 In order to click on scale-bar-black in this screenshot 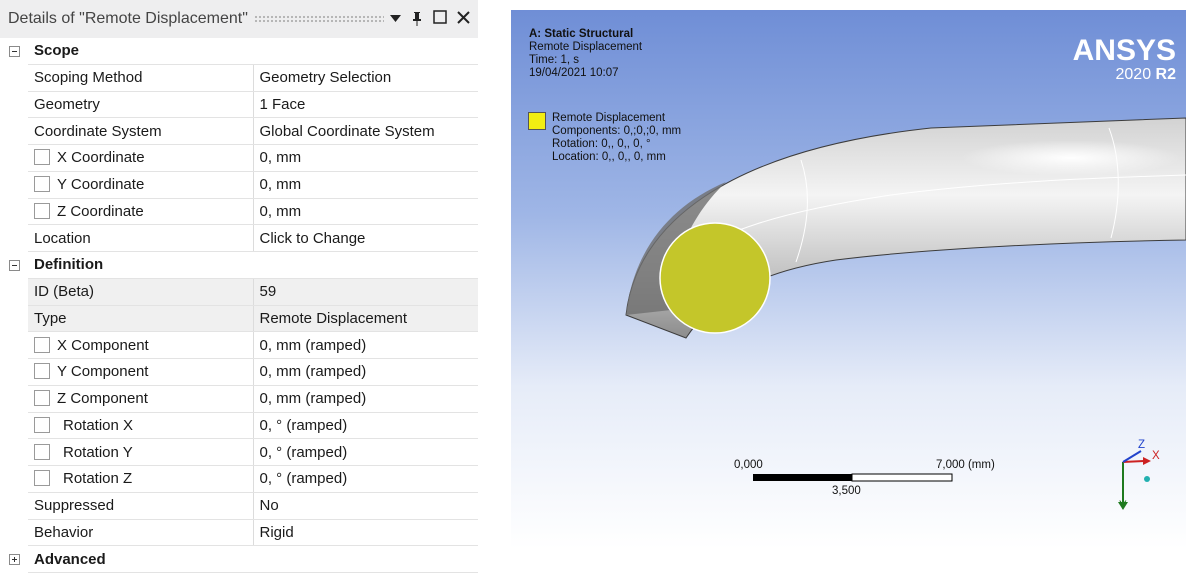, I will do `click(802, 477)`.